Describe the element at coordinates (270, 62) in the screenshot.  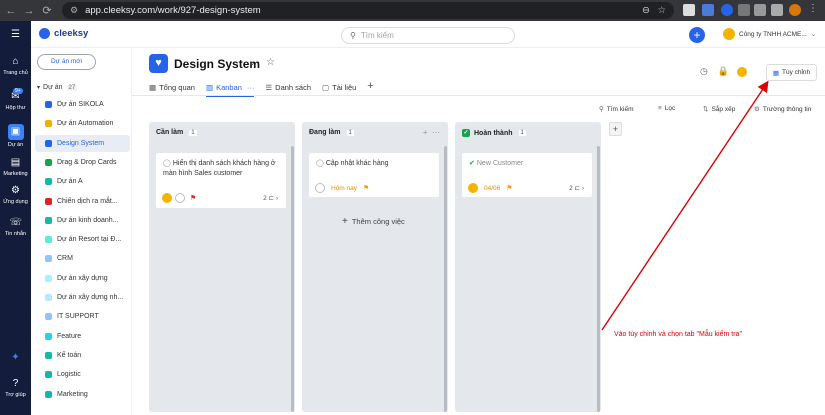
I see `star-icon: ☆` at that location.